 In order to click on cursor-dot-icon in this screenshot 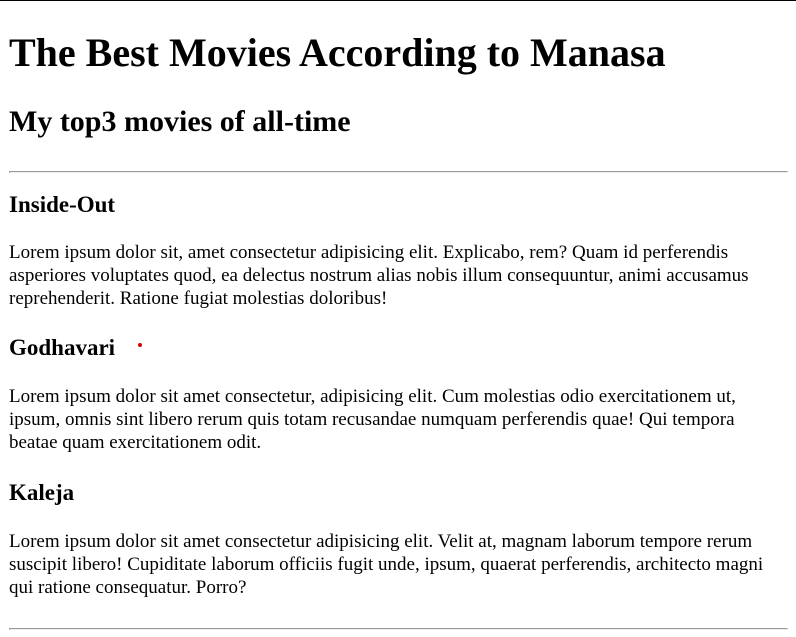, I will do `click(140, 345)`.